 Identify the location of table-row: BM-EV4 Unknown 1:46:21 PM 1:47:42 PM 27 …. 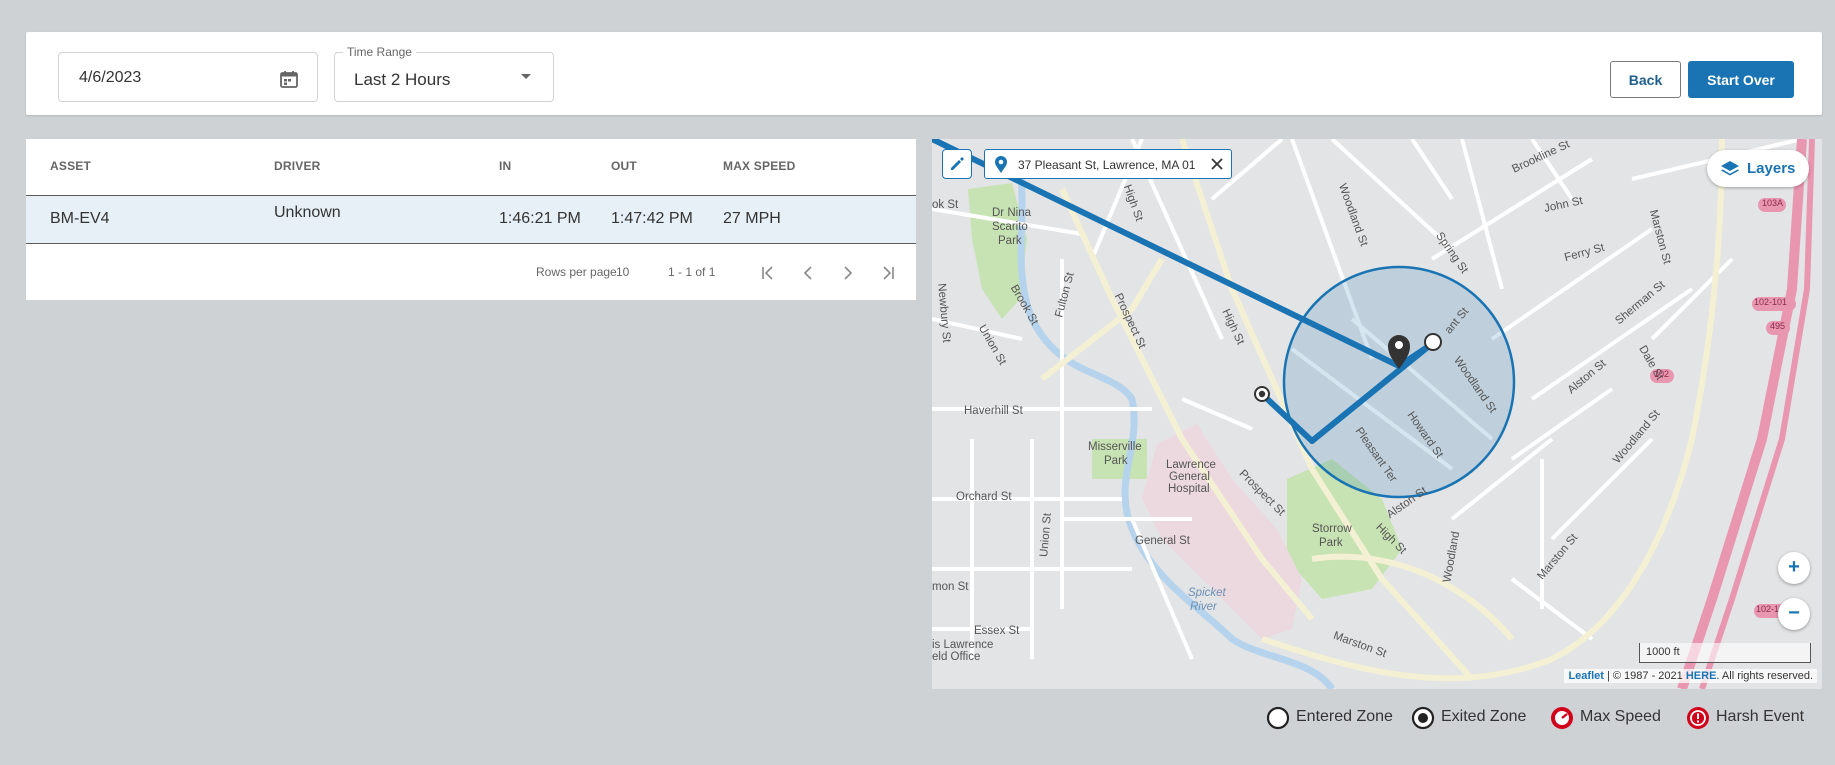
(471, 220).